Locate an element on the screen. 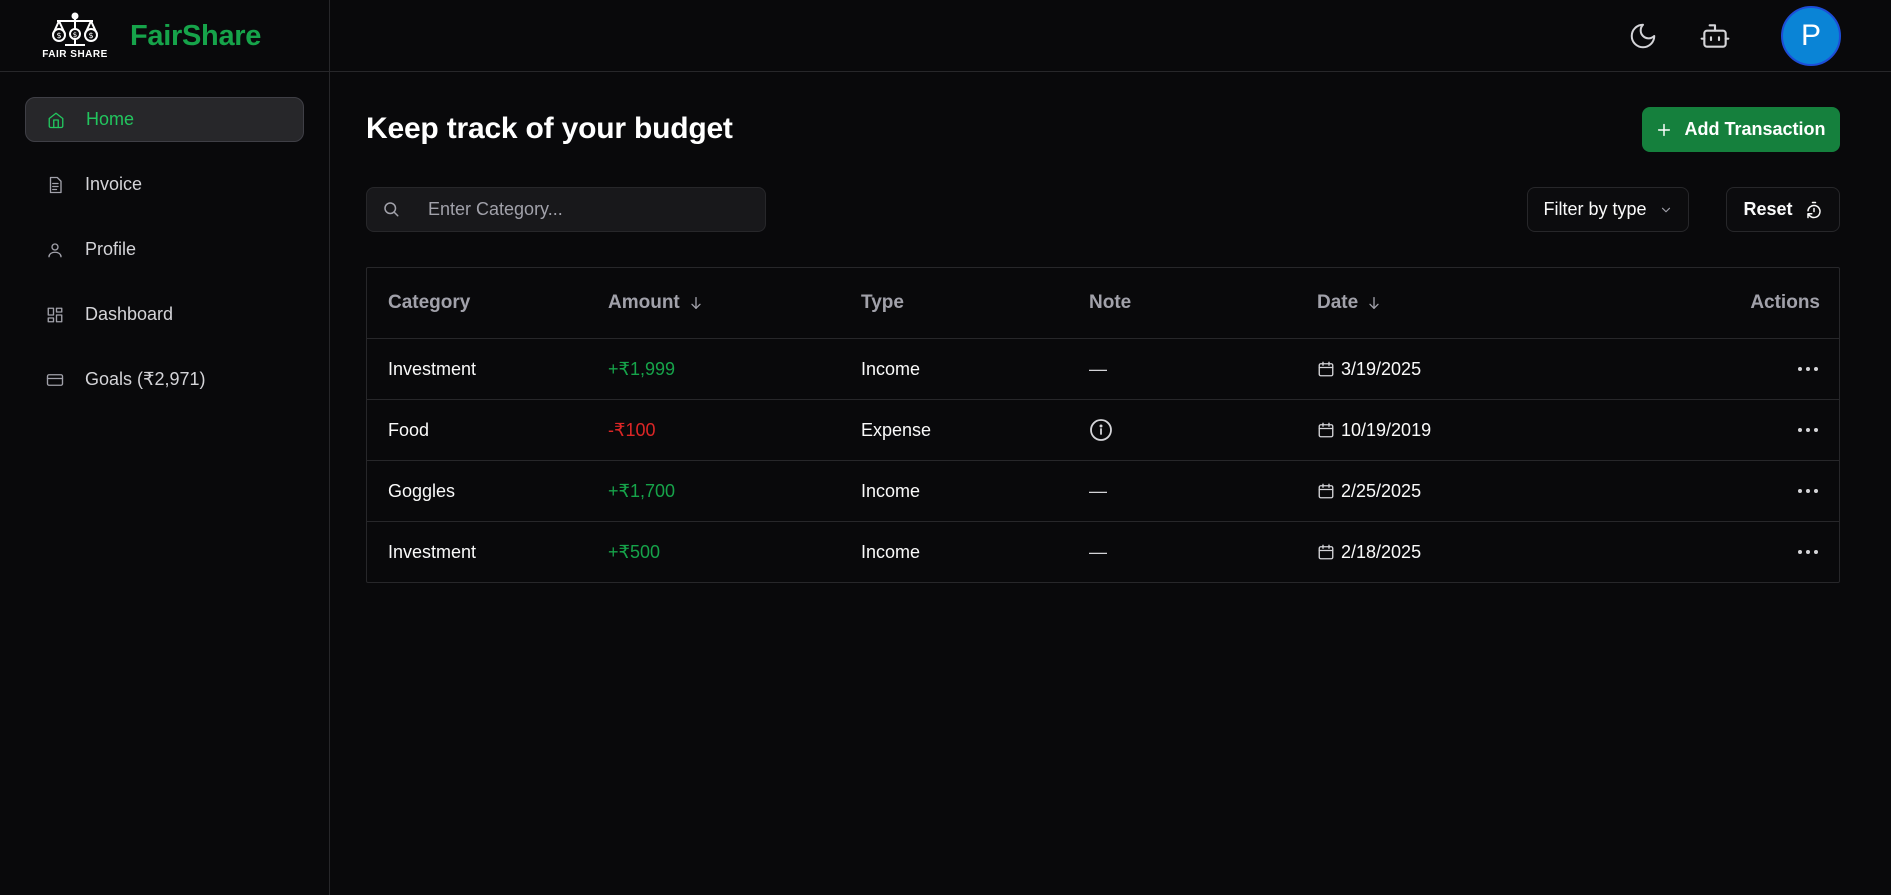 Image resolution: width=1891 pixels, height=895 pixels. sidebar-item-label: Profile is located at coordinates (111, 249).